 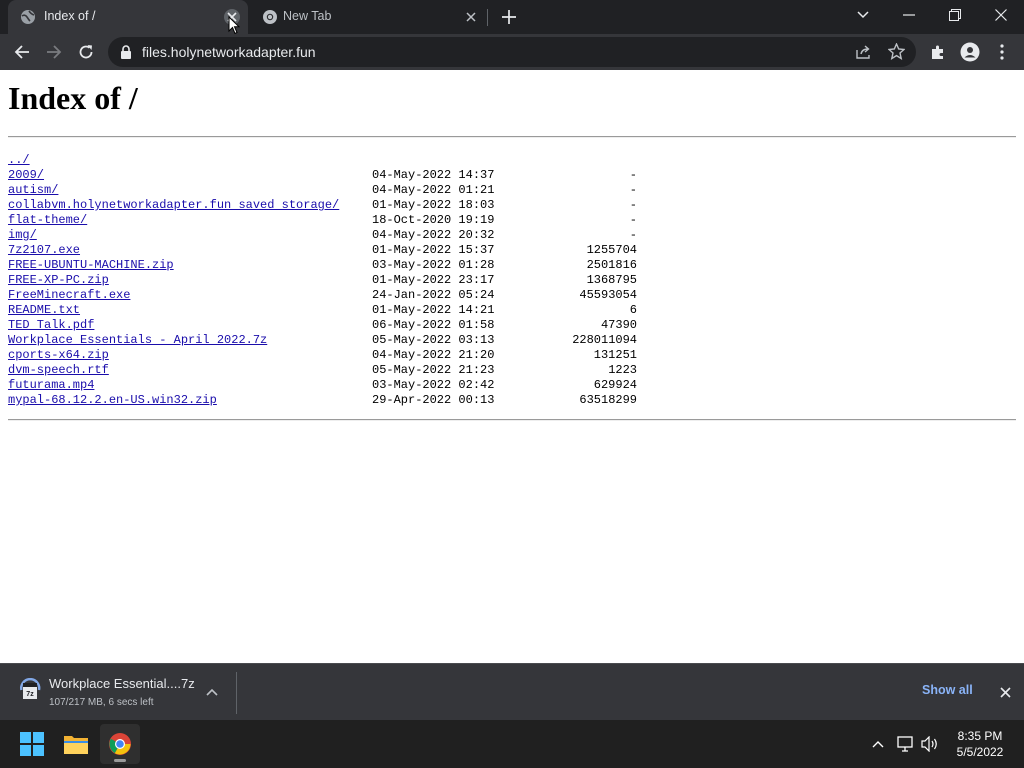 What do you see at coordinates (433, 175) in the screenshot?
I see `file-date: 04-May-2022 14:37` at bounding box center [433, 175].